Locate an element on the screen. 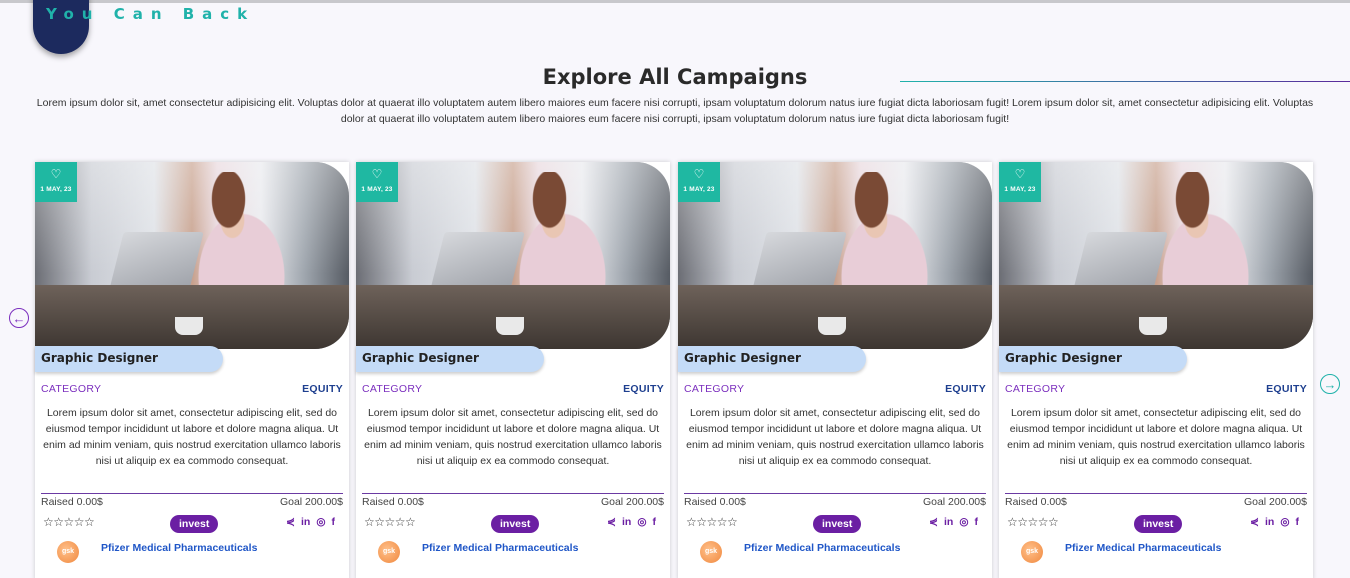  carousel-prev-button: ← is located at coordinates (19, 318).